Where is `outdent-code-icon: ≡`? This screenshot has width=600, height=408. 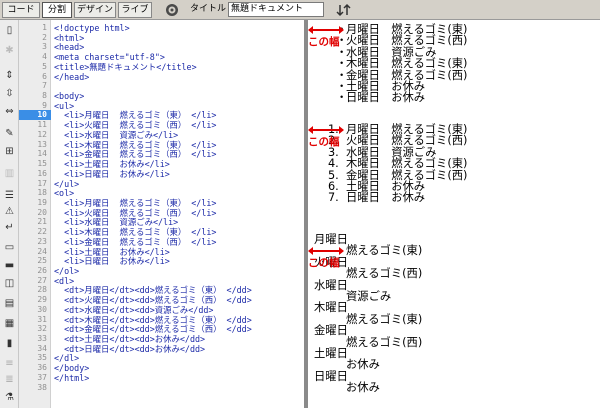
outdent-code-icon: ≡ is located at coordinates (9, 364).